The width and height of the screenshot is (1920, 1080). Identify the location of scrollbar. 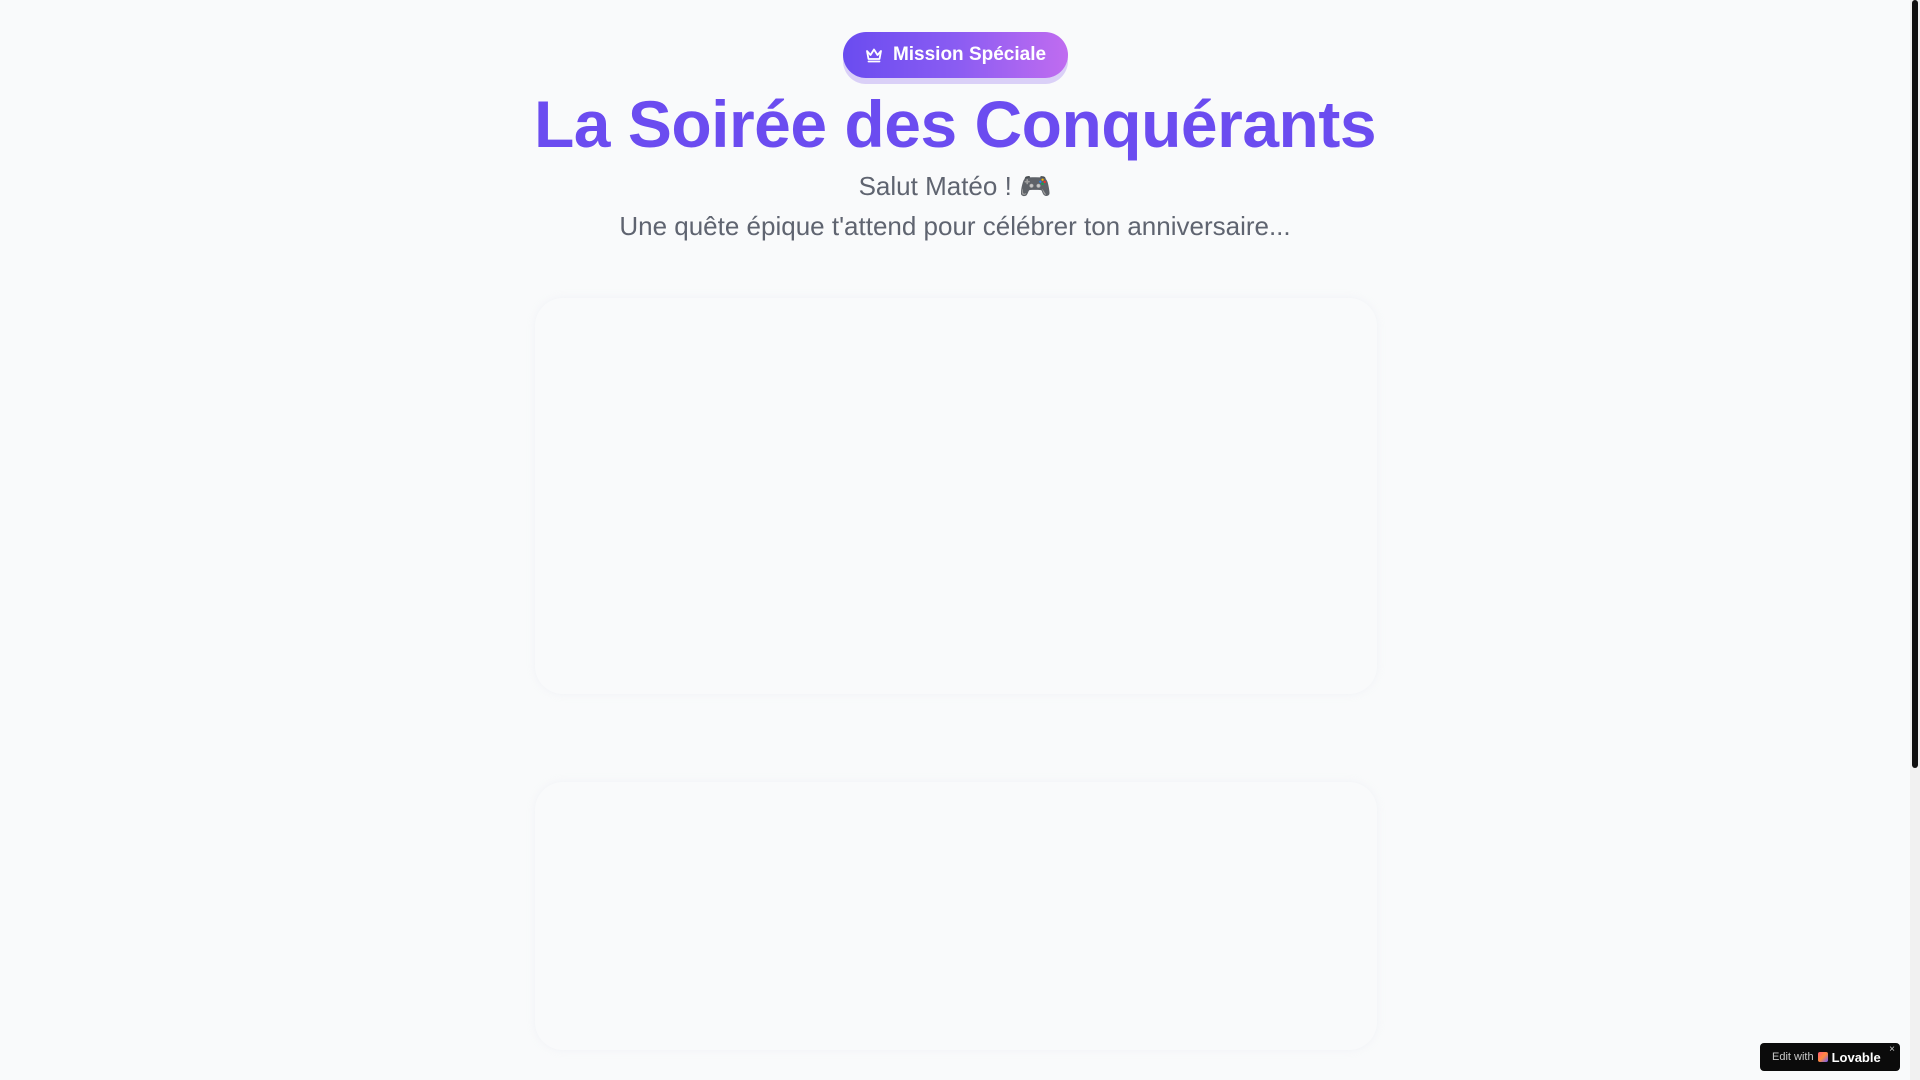
(1915, 540).